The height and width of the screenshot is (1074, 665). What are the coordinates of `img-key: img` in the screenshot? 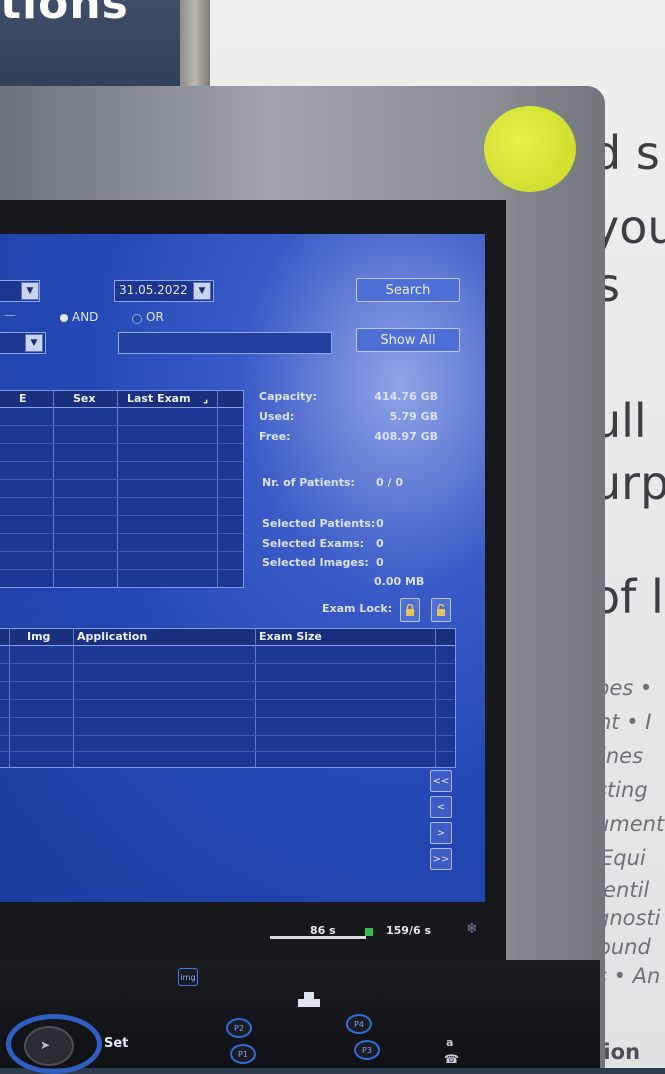 It's located at (188, 977).